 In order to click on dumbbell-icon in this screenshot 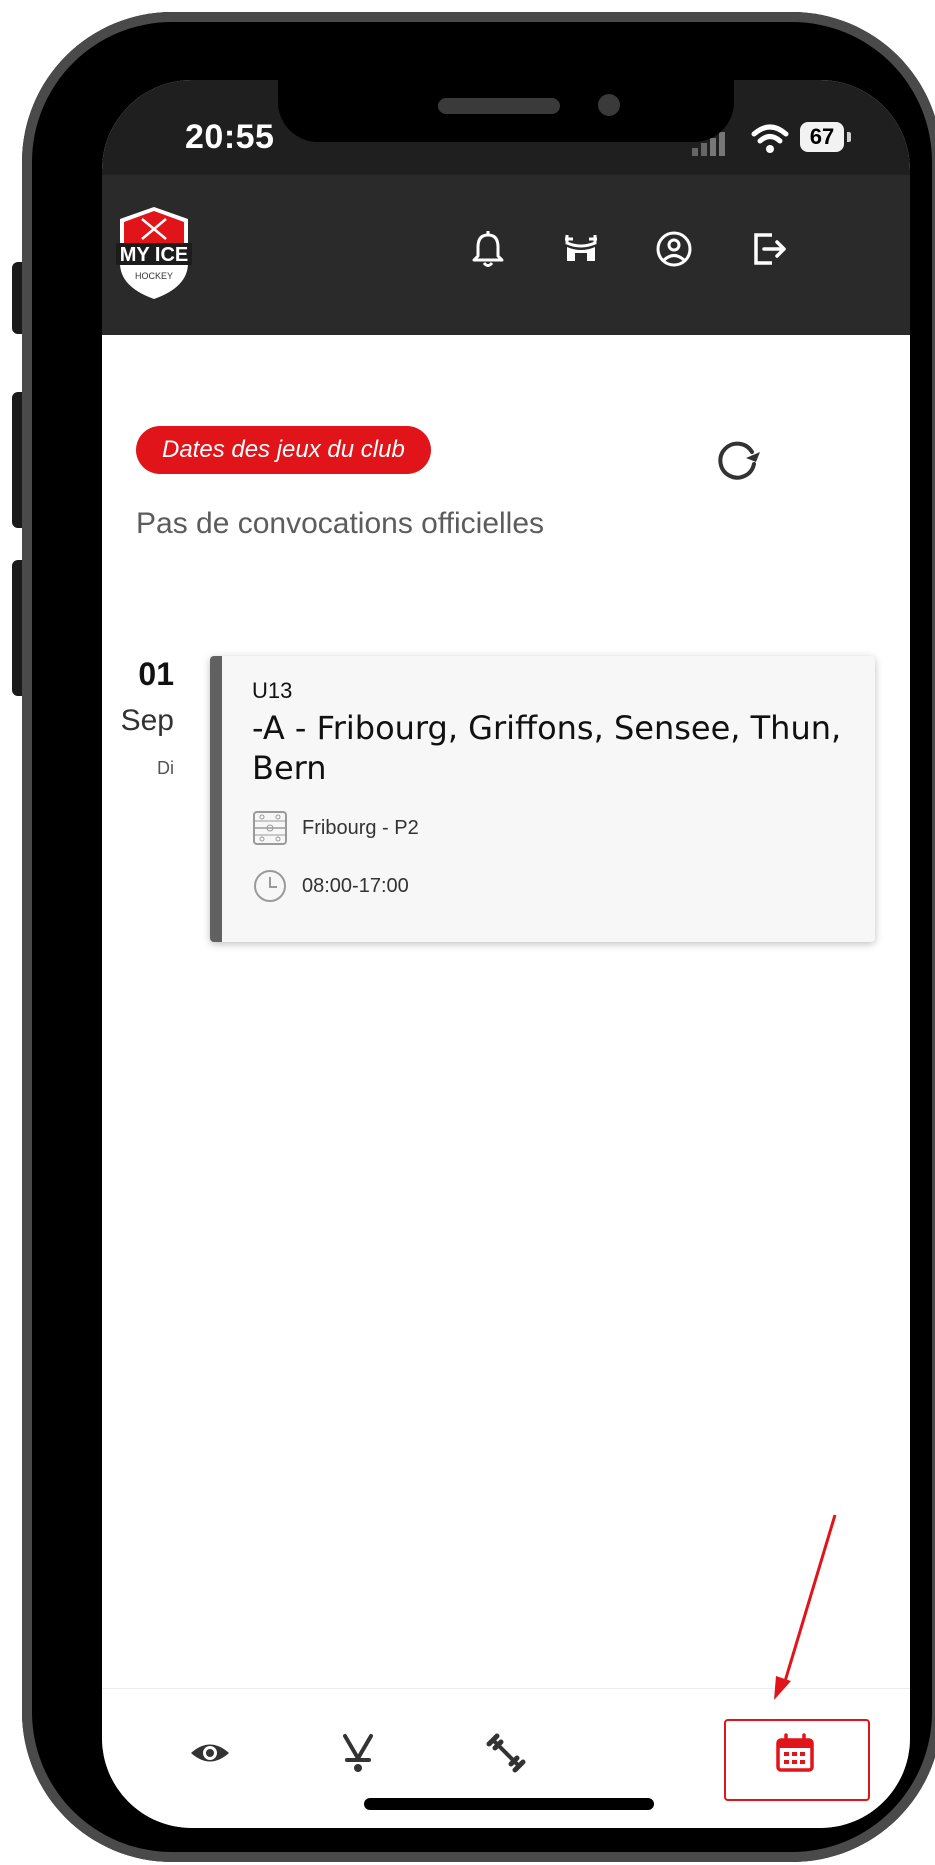, I will do `click(506, 1753)`.